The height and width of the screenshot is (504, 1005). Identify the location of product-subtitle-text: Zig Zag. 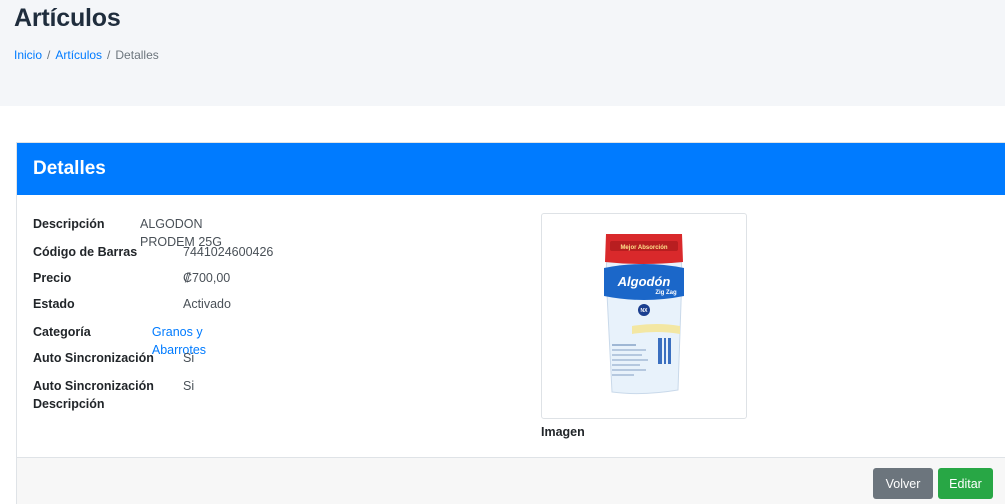
(666, 293).